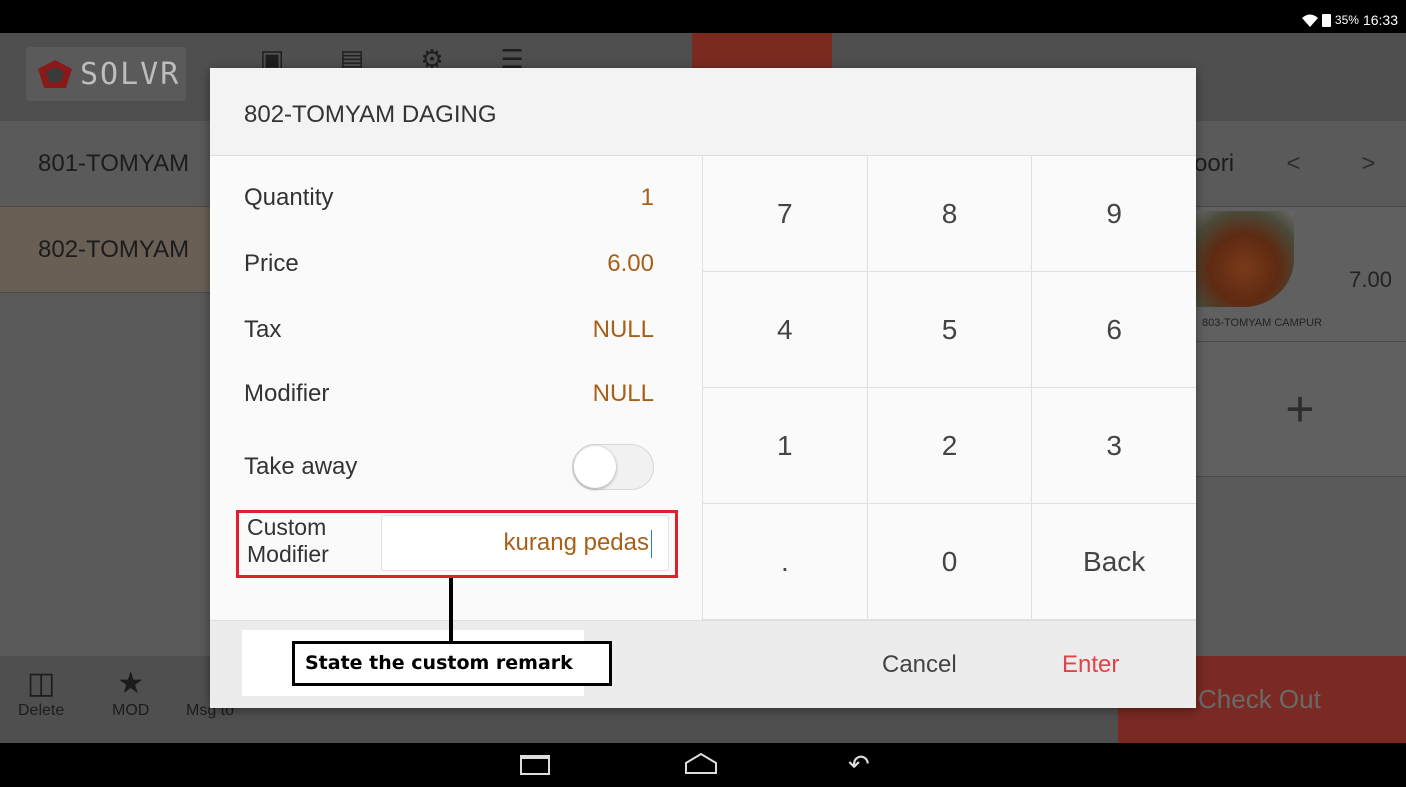 Image resolution: width=1406 pixels, height=787 pixels. What do you see at coordinates (1090, 665) in the screenshot?
I see `enter-button: Enter` at bounding box center [1090, 665].